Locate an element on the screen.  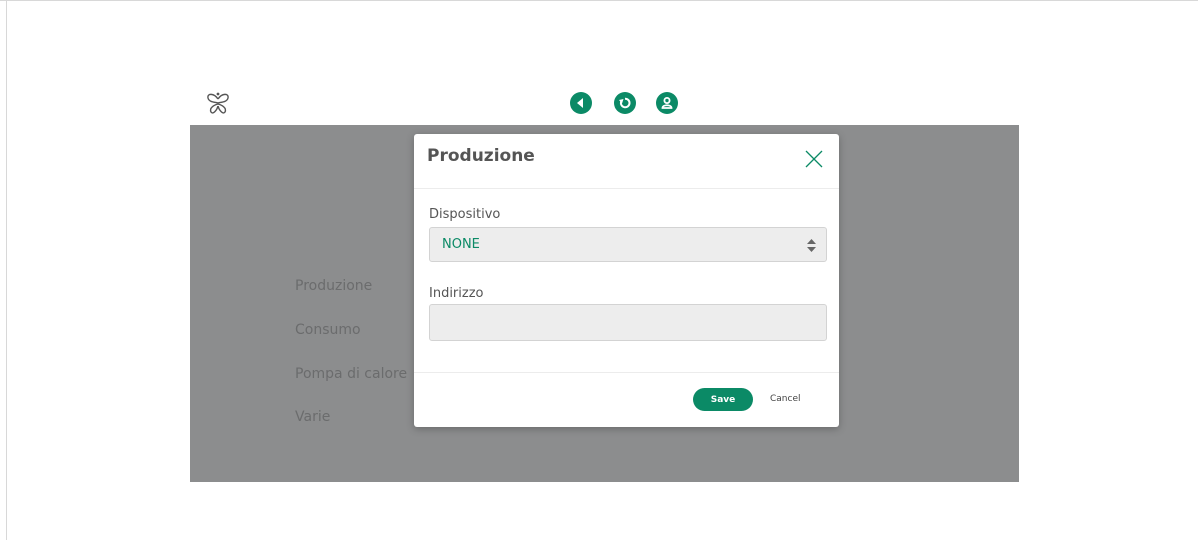
device-label: Dispositivo is located at coordinates (465, 214).